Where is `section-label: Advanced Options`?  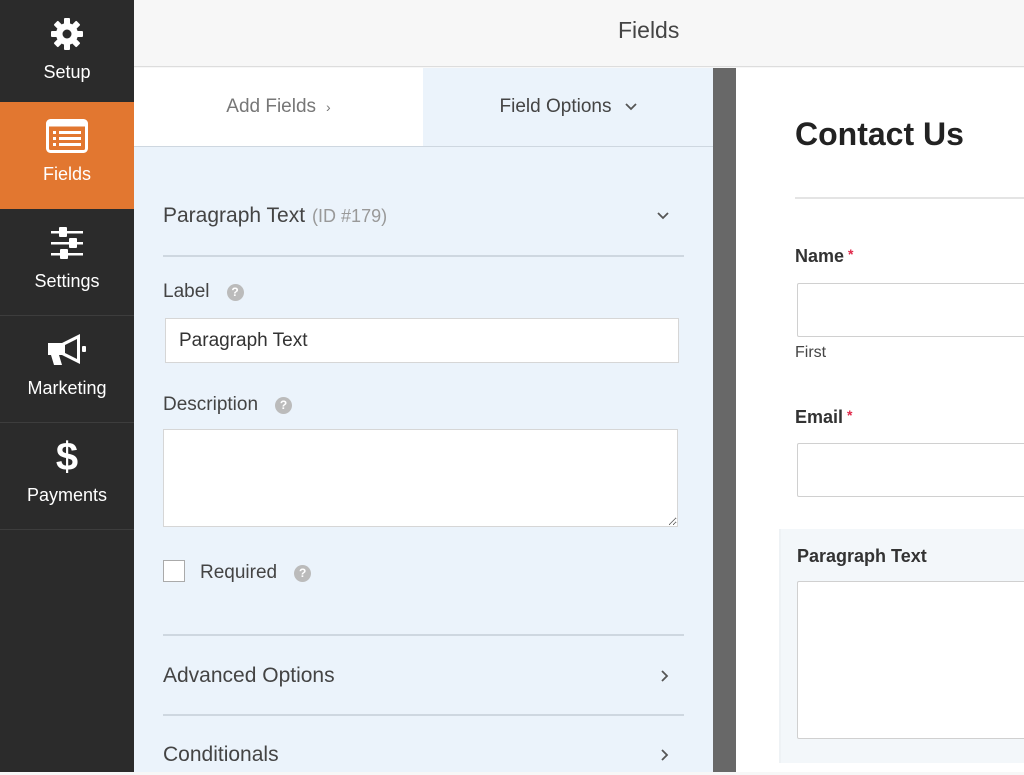
section-label: Advanced Options is located at coordinates (249, 675).